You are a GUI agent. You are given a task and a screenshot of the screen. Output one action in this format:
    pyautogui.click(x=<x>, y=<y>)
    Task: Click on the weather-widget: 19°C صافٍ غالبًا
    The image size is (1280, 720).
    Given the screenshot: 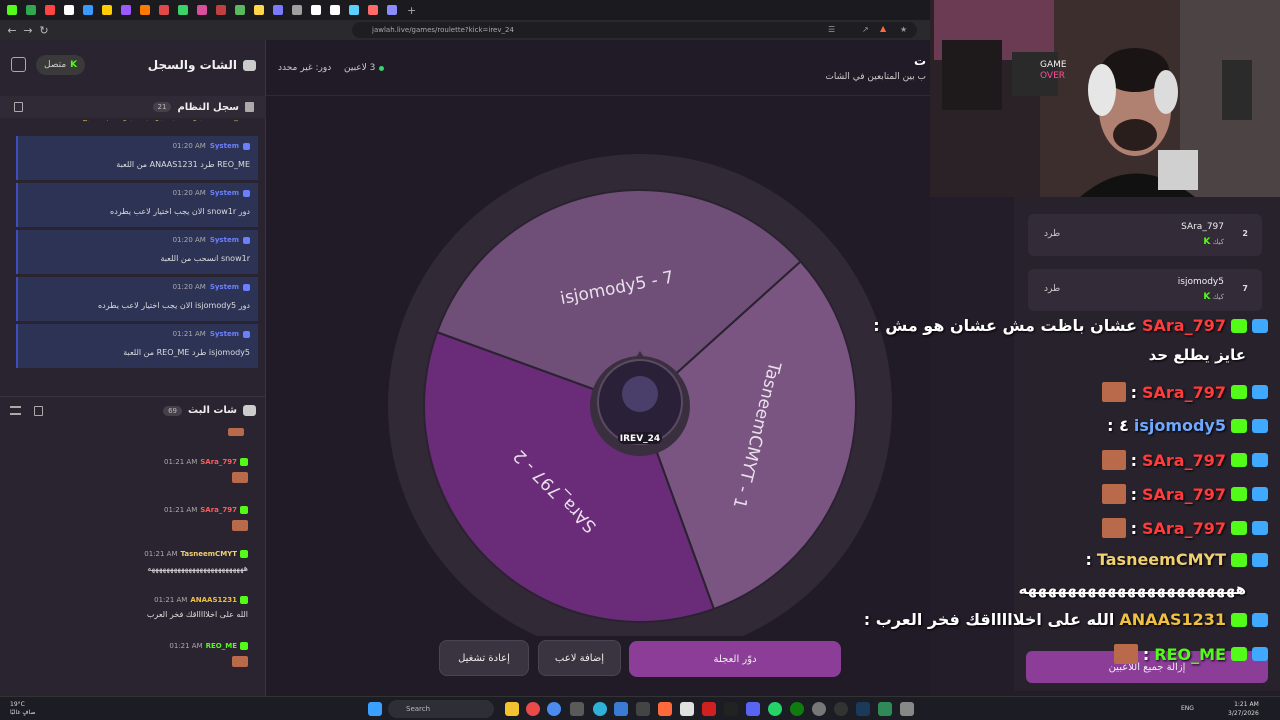 What is the action you would take?
    pyautogui.click(x=22, y=709)
    